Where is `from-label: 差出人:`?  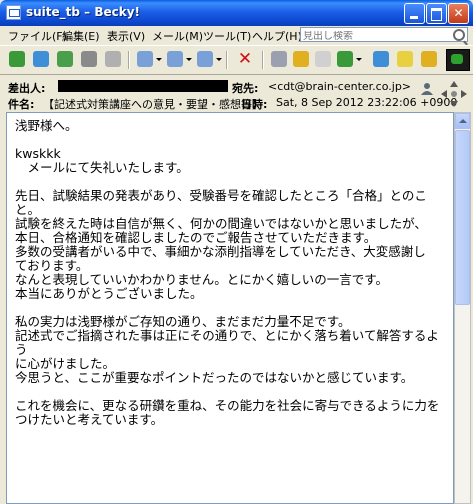
from-label: 差出人: is located at coordinates (27, 88).